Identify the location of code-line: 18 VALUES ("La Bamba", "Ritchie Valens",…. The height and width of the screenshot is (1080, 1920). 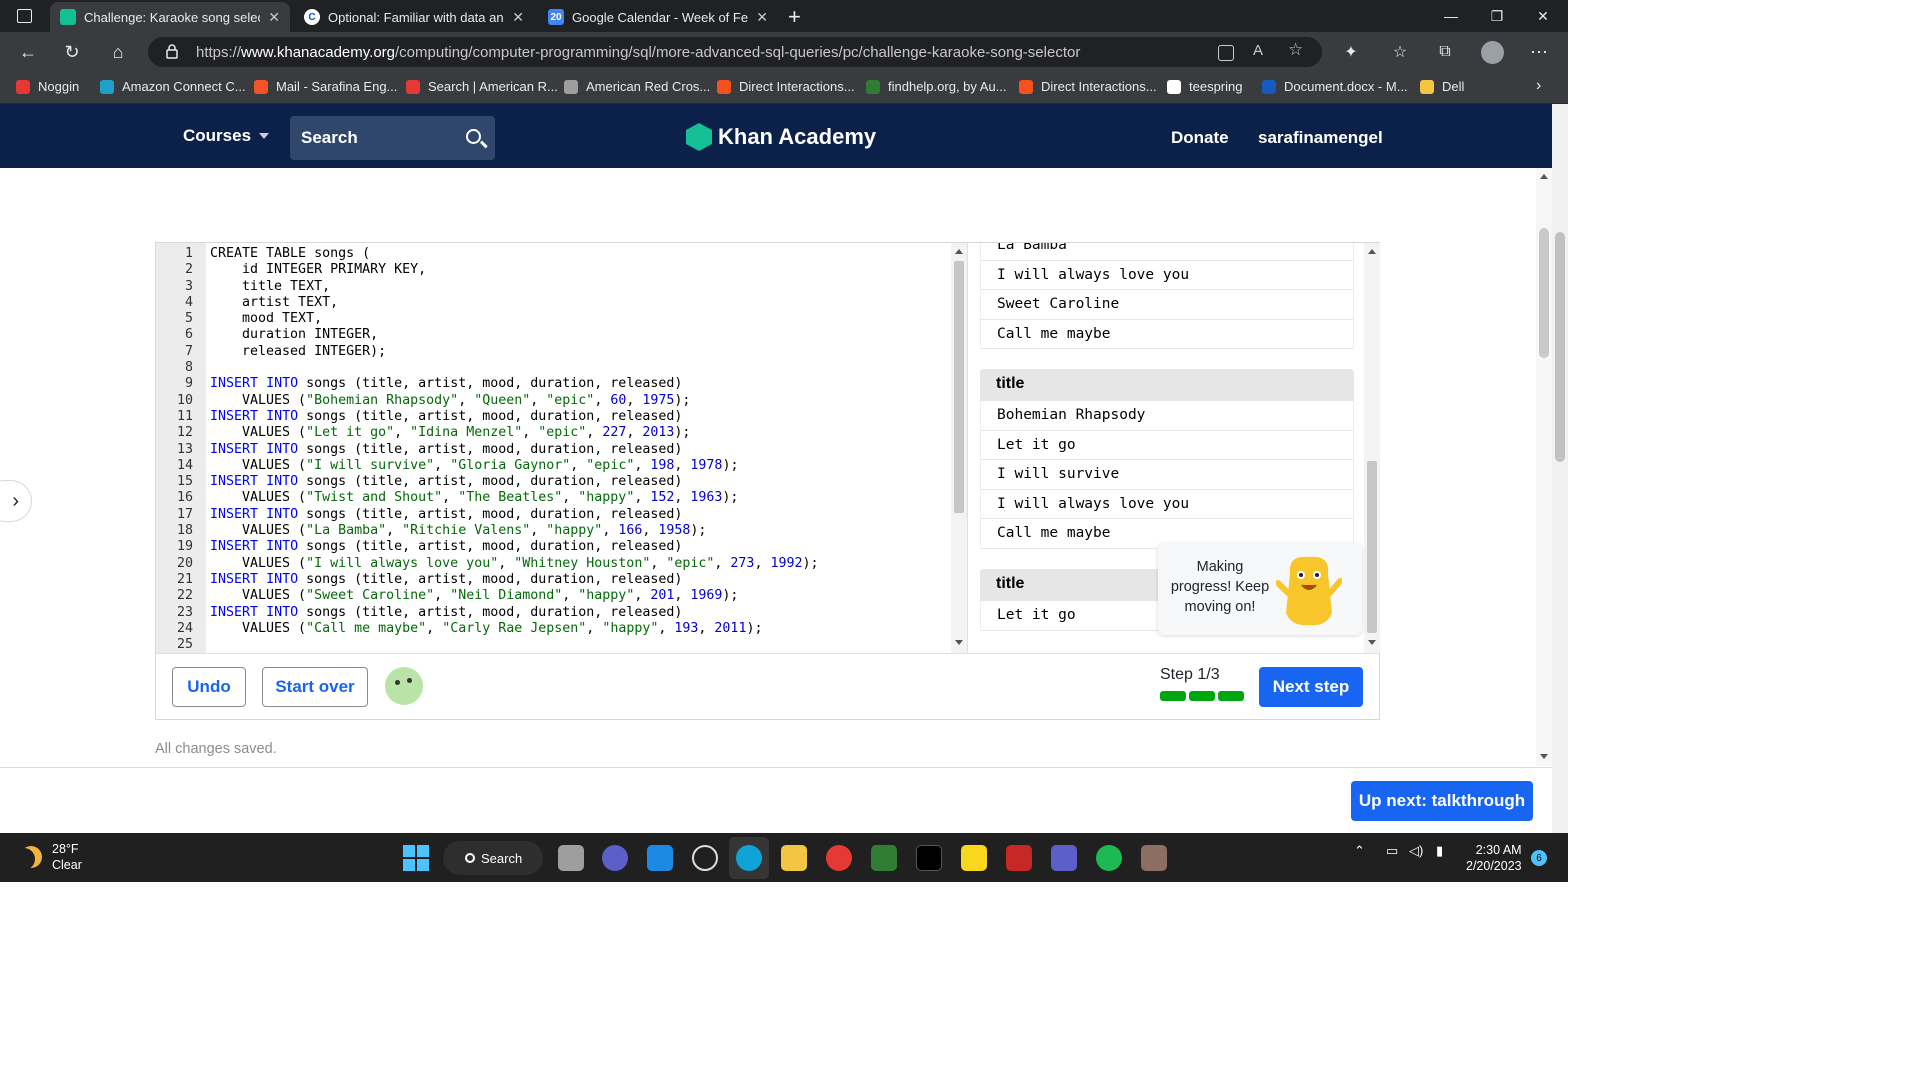
(487, 531).